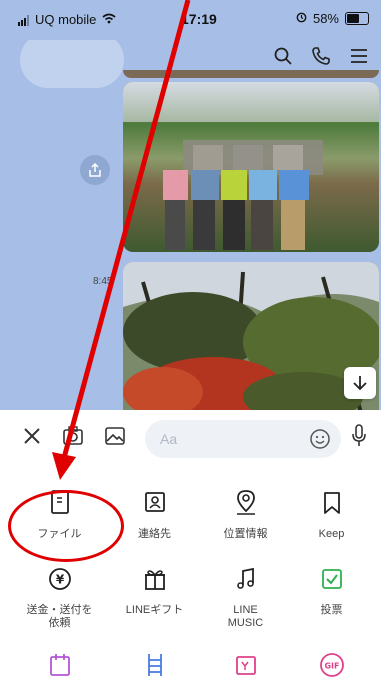 The height and width of the screenshot is (680, 381). I want to click on image-icon, so click(115, 438).